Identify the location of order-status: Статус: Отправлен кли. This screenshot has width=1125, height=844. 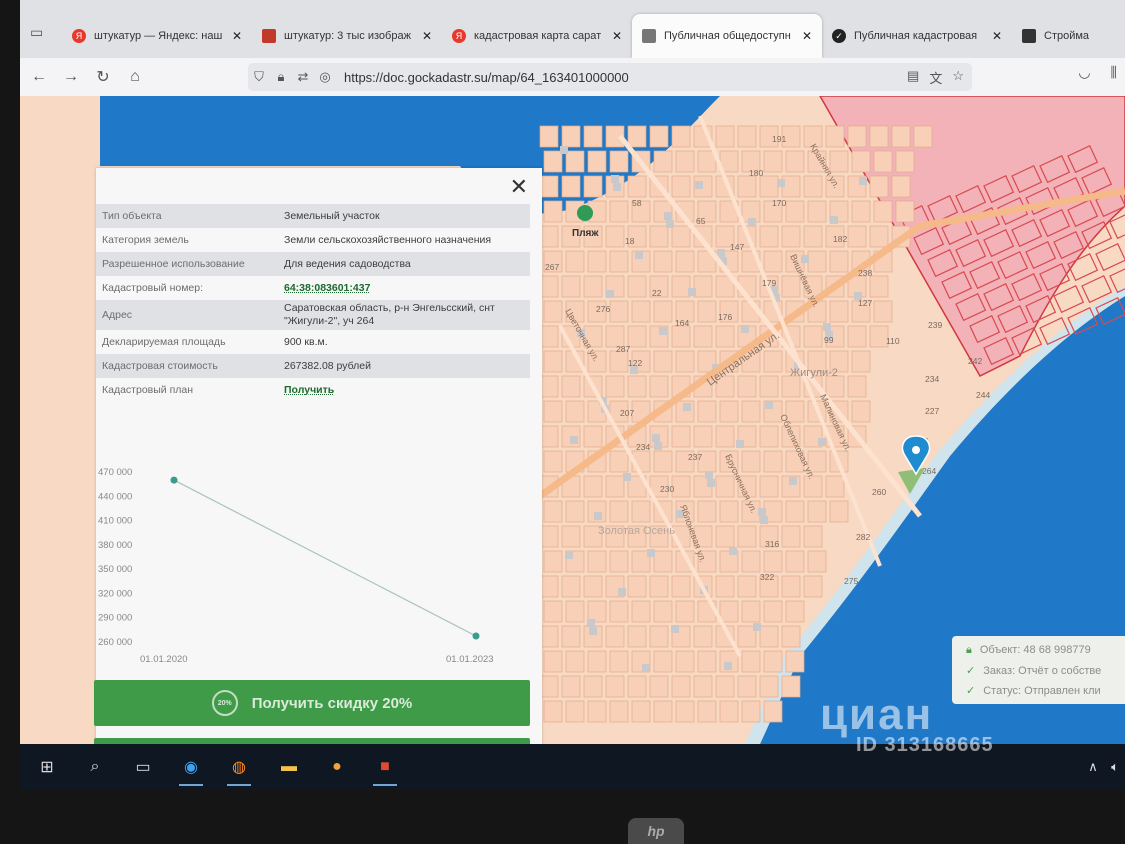
(1042, 691).